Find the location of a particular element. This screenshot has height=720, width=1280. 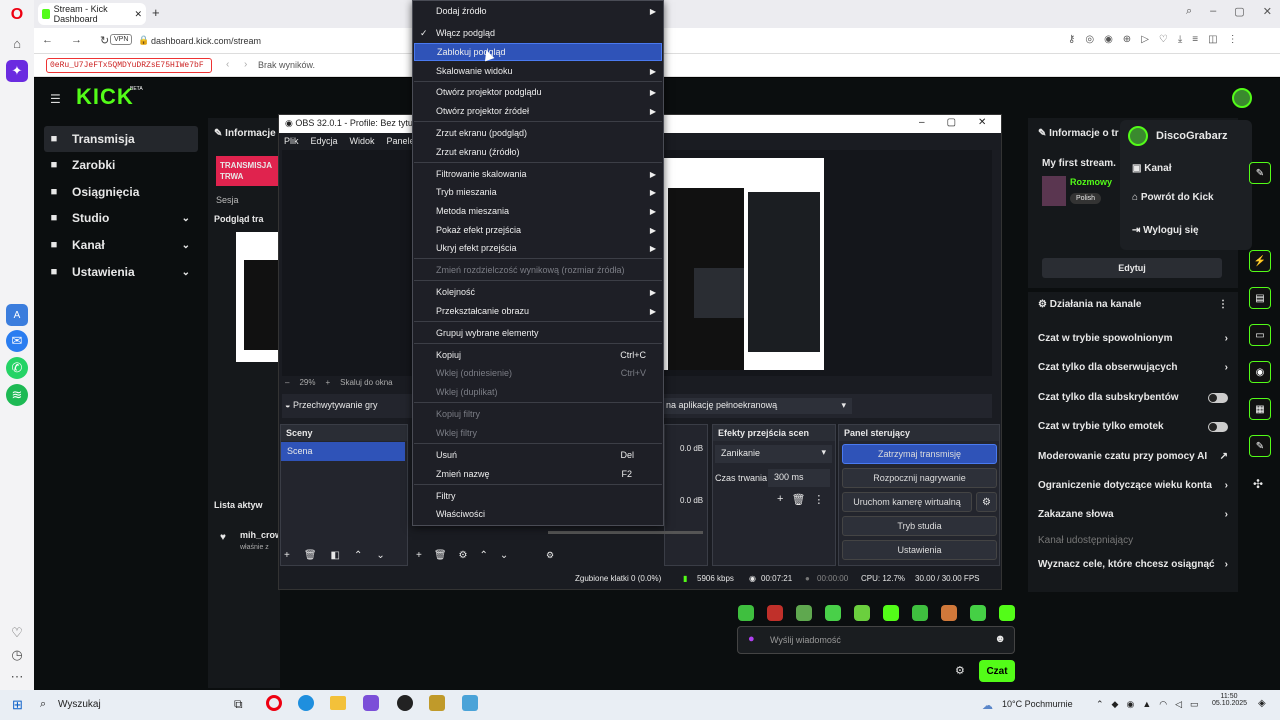

url-field: dashboard.kick.com/stream is located at coordinates (206, 41).